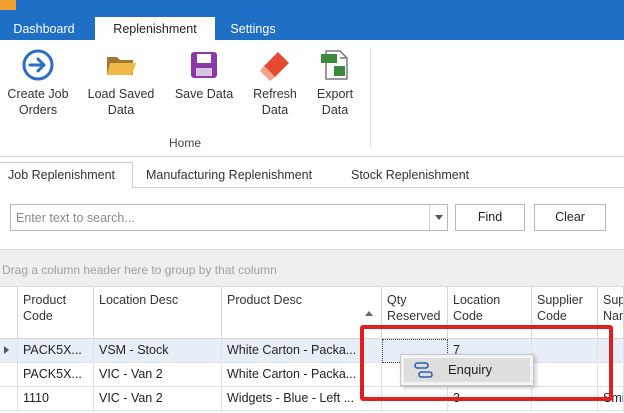 The height and width of the screenshot is (413, 624). Describe the element at coordinates (220, 217) in the screenshot. I see `search-input` at that location.